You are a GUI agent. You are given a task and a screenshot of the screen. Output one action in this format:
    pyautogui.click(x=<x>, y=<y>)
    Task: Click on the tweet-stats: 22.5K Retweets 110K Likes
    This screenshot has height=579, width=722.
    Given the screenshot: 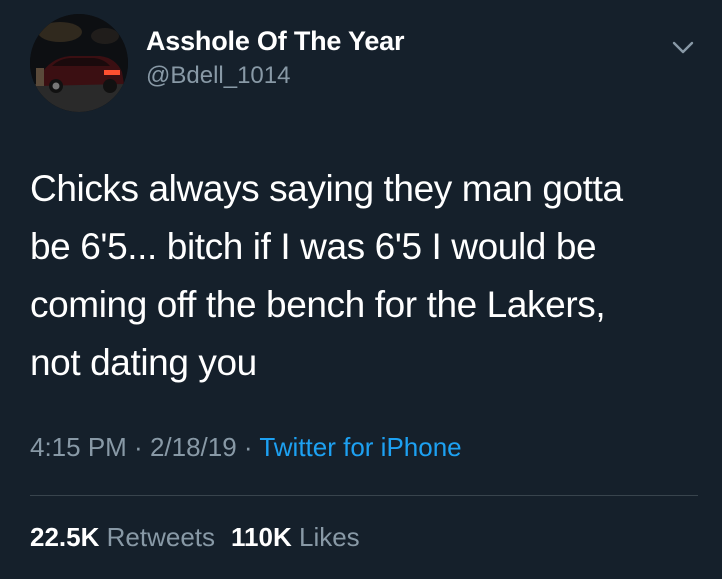 What is the action you would take?
    pyautogui.click(x=195, y=537)
    